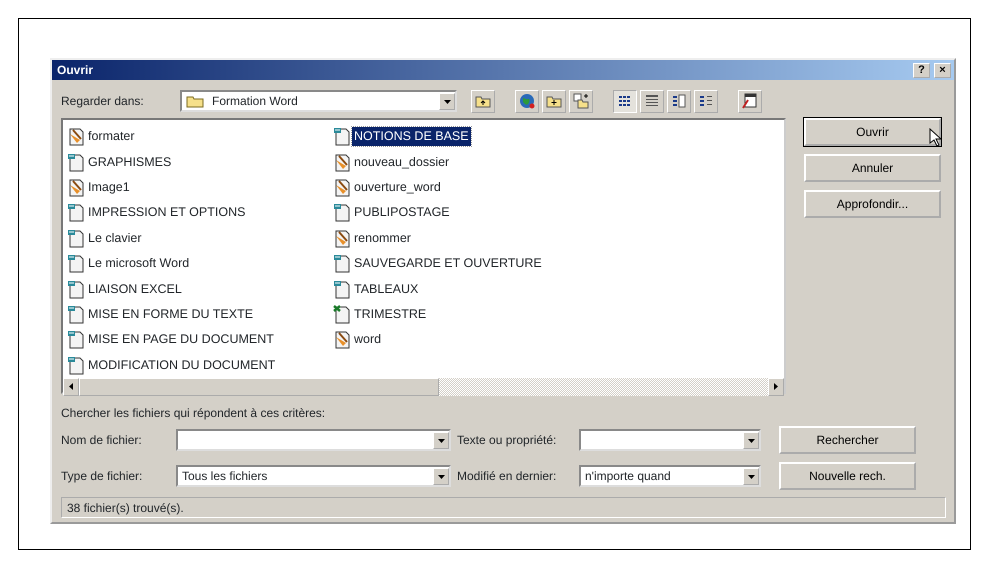 The image size is (985, 566). I want to click on scrollbar-thumb, so click(259, 387).